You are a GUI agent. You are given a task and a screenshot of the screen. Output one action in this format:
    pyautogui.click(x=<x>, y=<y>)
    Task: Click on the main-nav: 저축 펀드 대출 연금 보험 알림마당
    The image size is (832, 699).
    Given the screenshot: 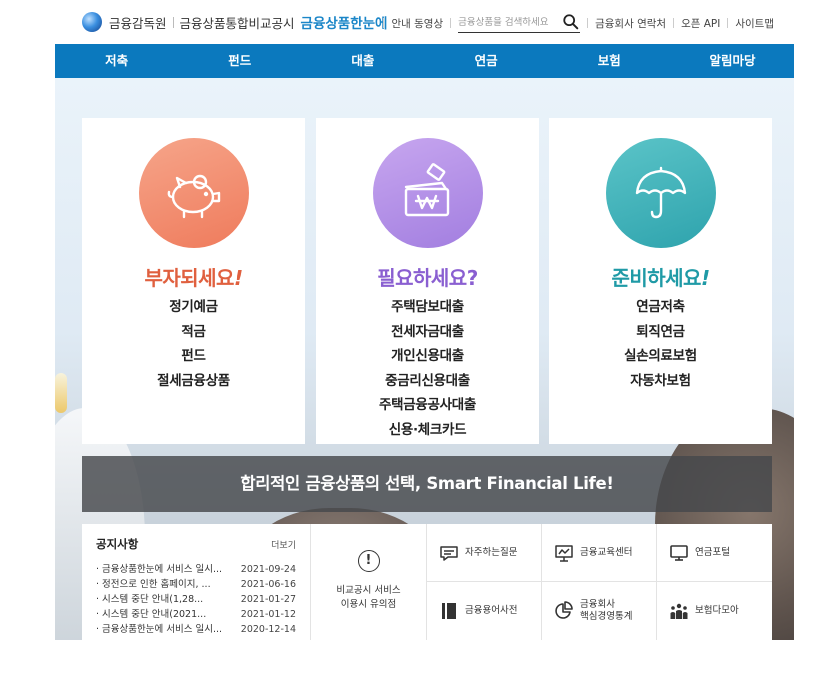 What is the action you would take?
    pyautogui.click(x=424, y=61)
    